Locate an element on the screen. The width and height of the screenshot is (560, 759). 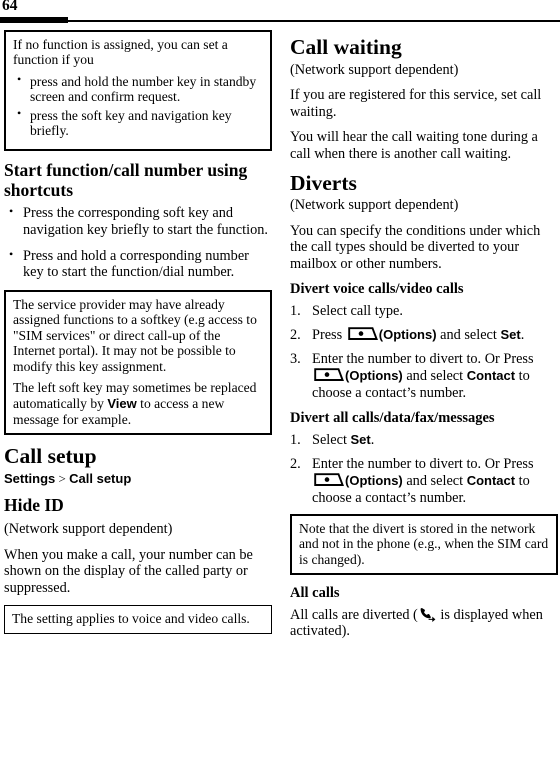
list-item: Press (Options) and select Set. is located at coordinates (424, 335).